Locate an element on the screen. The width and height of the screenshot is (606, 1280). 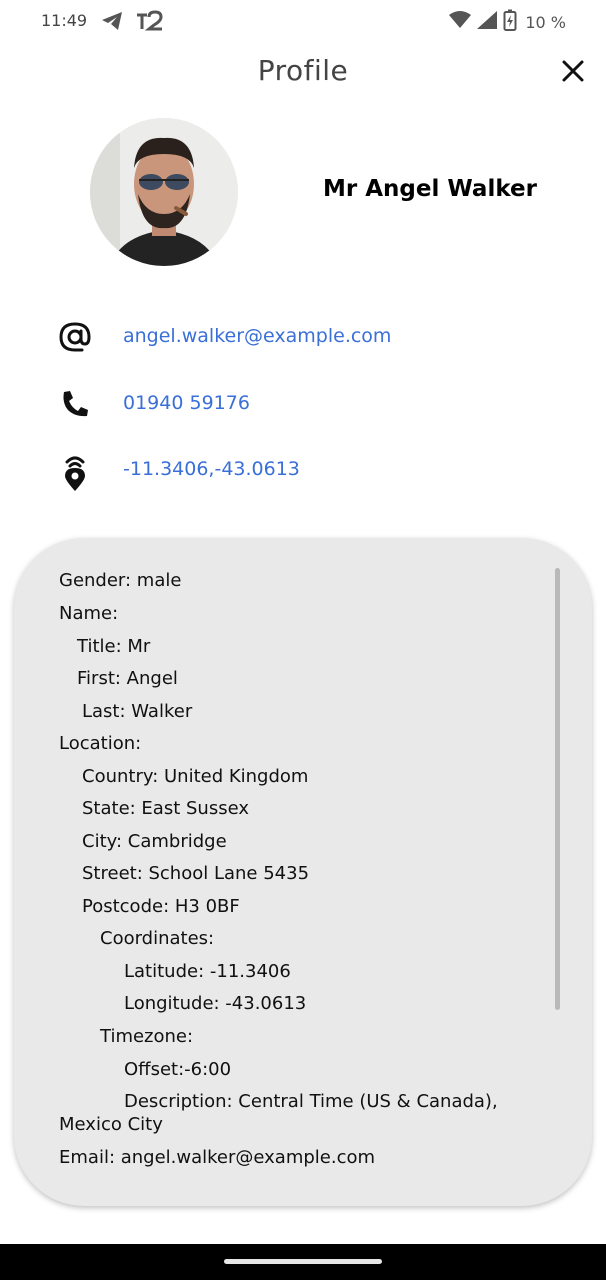
page-title: Profile is located at coordinates (303, 70).